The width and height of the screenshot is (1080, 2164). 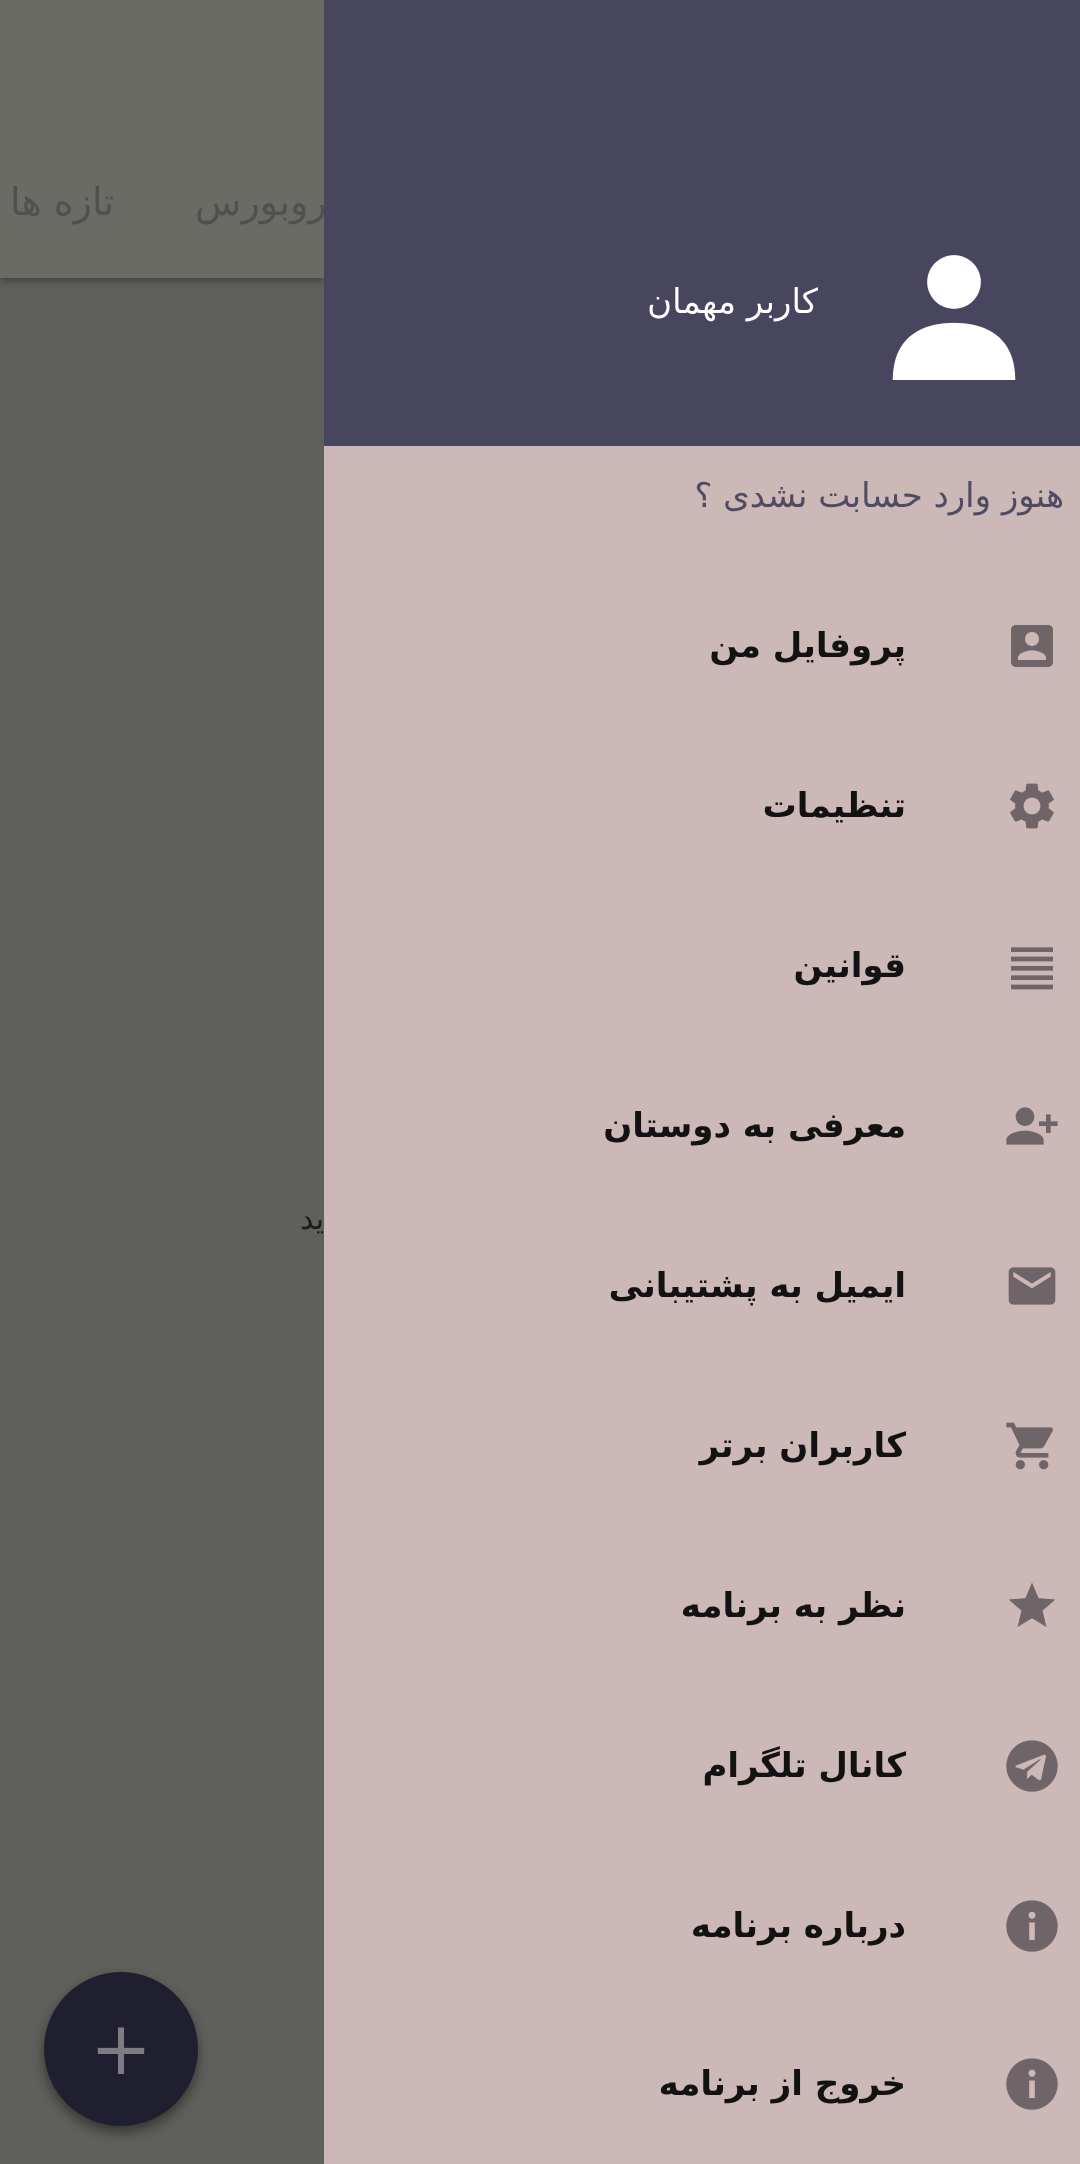 What do you see at coordinates (807, 646) in the screenshot?
I see `menu-item-label: پروفایل من` at bounding box center [807, 646].